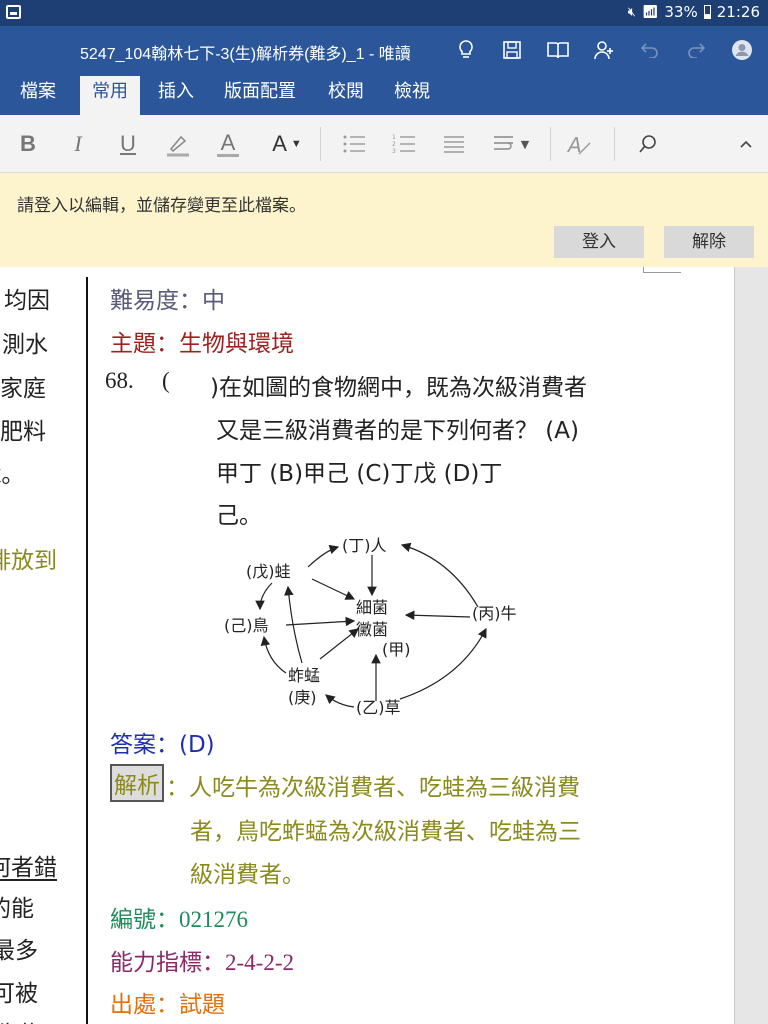 The height and width of the screenshot is (1024, 768). Describe the element at coordinates (631, 12) in the screenshot. I see `mute-icon: 🔇︎` at that location.